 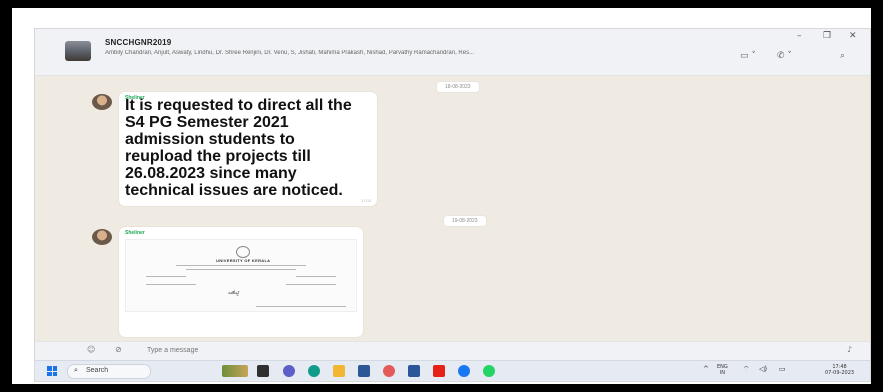 I want to click on file-explorer-icon, so click(x=339, y=371).